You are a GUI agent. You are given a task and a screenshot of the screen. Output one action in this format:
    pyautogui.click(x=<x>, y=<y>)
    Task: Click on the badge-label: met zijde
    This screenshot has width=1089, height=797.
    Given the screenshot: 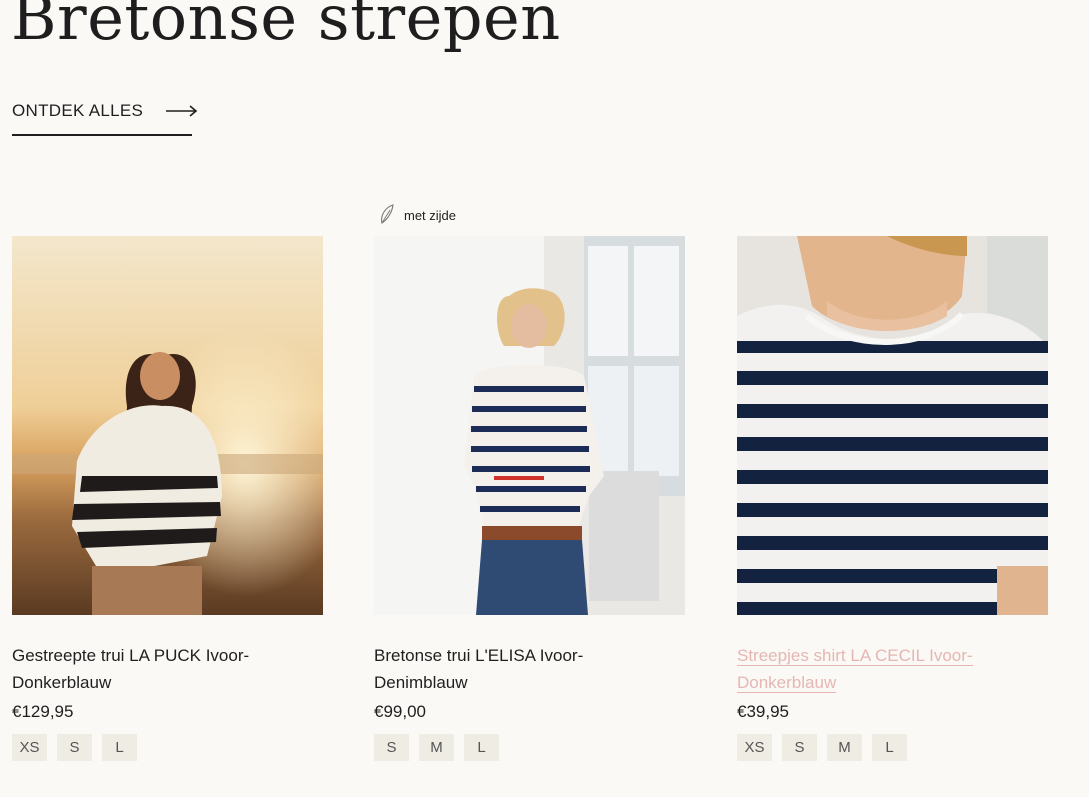 What is the action you would take?
    pyautogui.click(x=430, y=215)
    